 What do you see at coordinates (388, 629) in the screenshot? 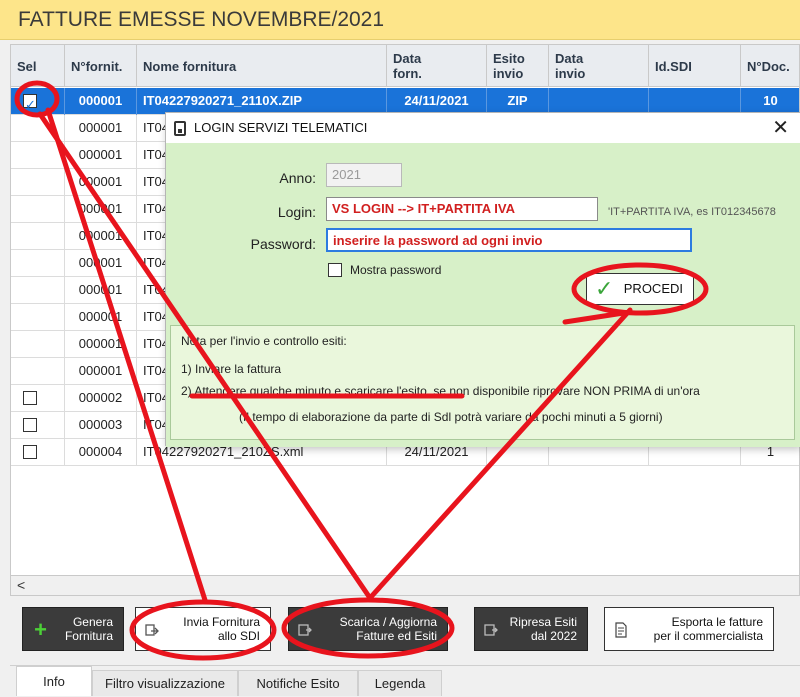
I see `scarica-aggiorna-label: Scarica / Aggiorna Fatture ed Esiti` at bounding box center [388, 629].